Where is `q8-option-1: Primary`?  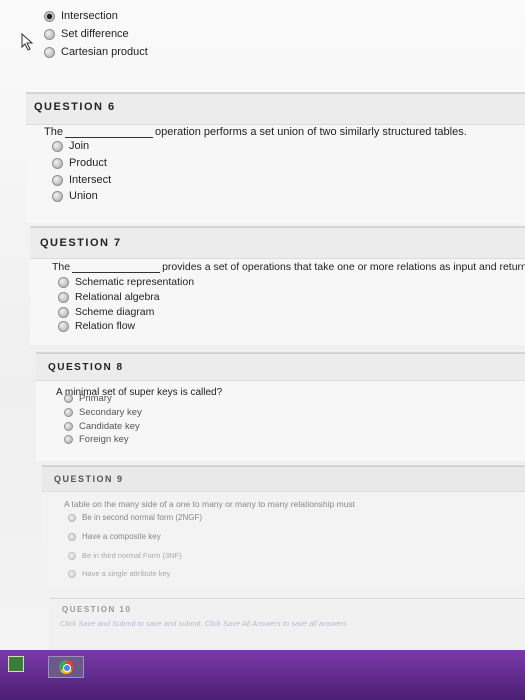 q8-option-1: Primary is located at coordinates (88, 398).